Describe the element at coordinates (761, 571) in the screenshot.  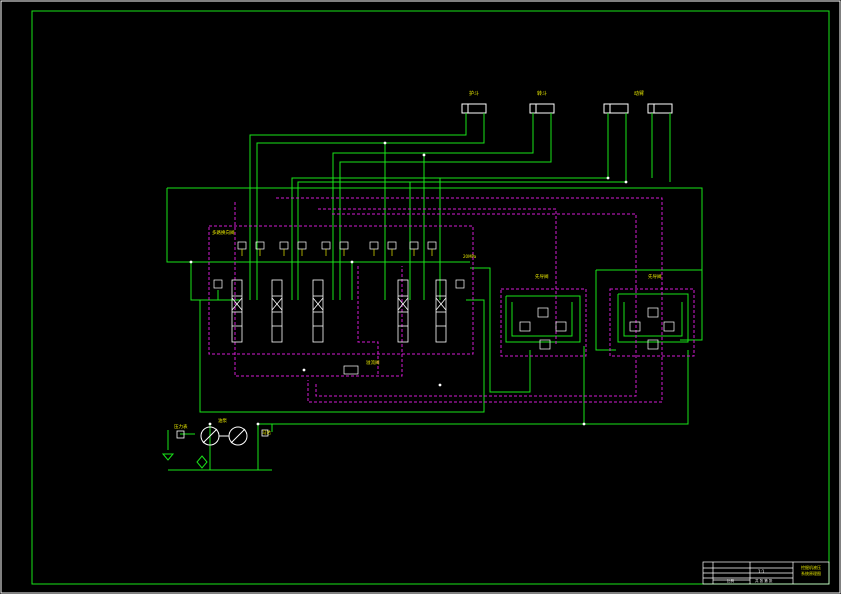
I see `scale-cell: 1:1` at that location.